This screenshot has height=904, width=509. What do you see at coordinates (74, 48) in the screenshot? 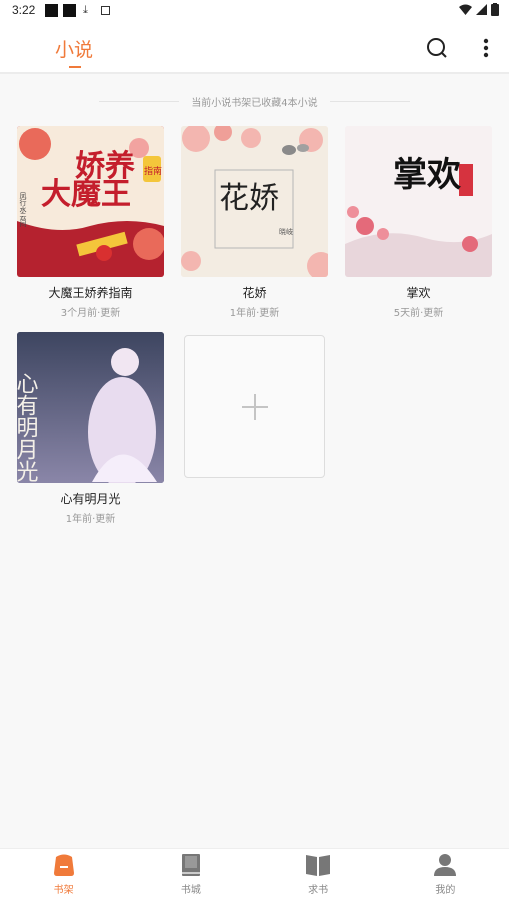
I see `page-title: 小说` at bounding box center [74, 48].